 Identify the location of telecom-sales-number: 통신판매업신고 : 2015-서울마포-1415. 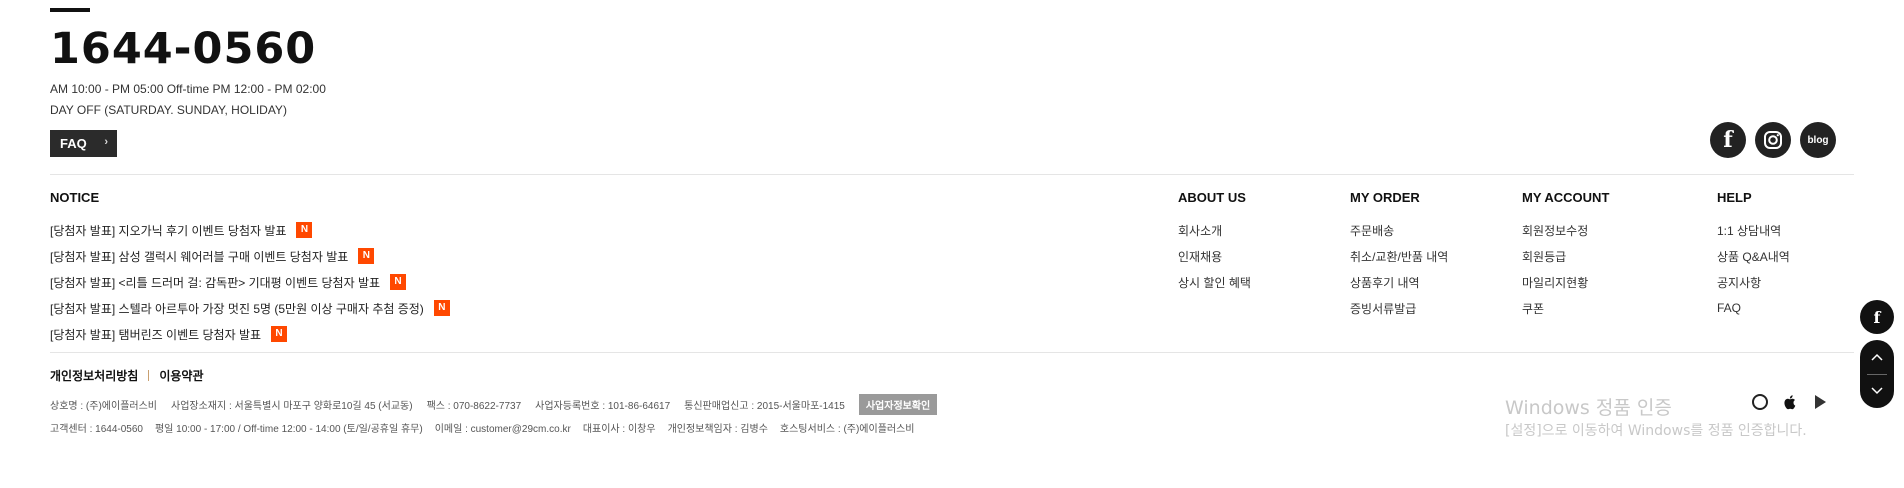
(764, 406).